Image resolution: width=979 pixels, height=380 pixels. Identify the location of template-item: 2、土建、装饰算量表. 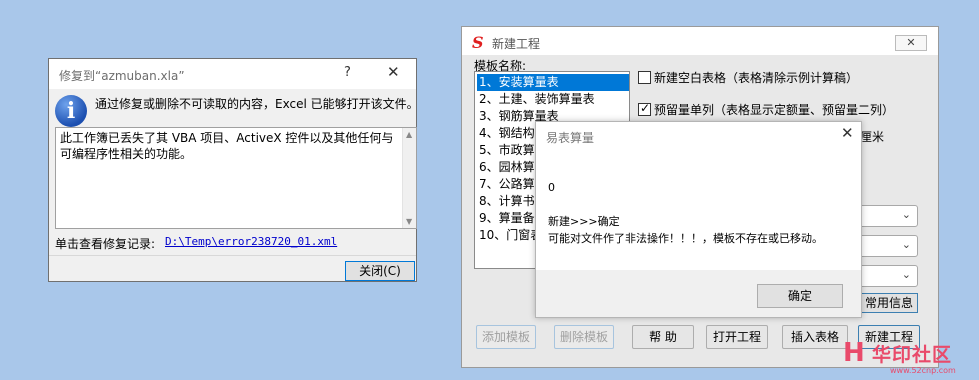
(553, 99).